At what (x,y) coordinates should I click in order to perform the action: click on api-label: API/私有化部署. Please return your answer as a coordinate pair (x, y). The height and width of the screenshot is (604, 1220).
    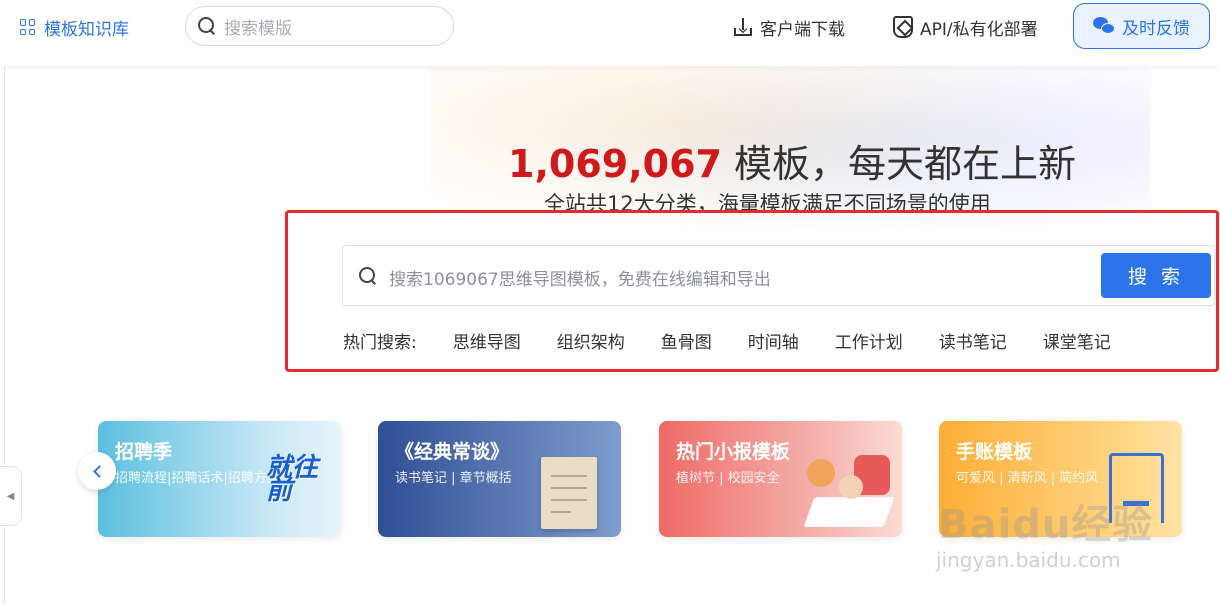
    Looking at the image, I should click on (979, 29).